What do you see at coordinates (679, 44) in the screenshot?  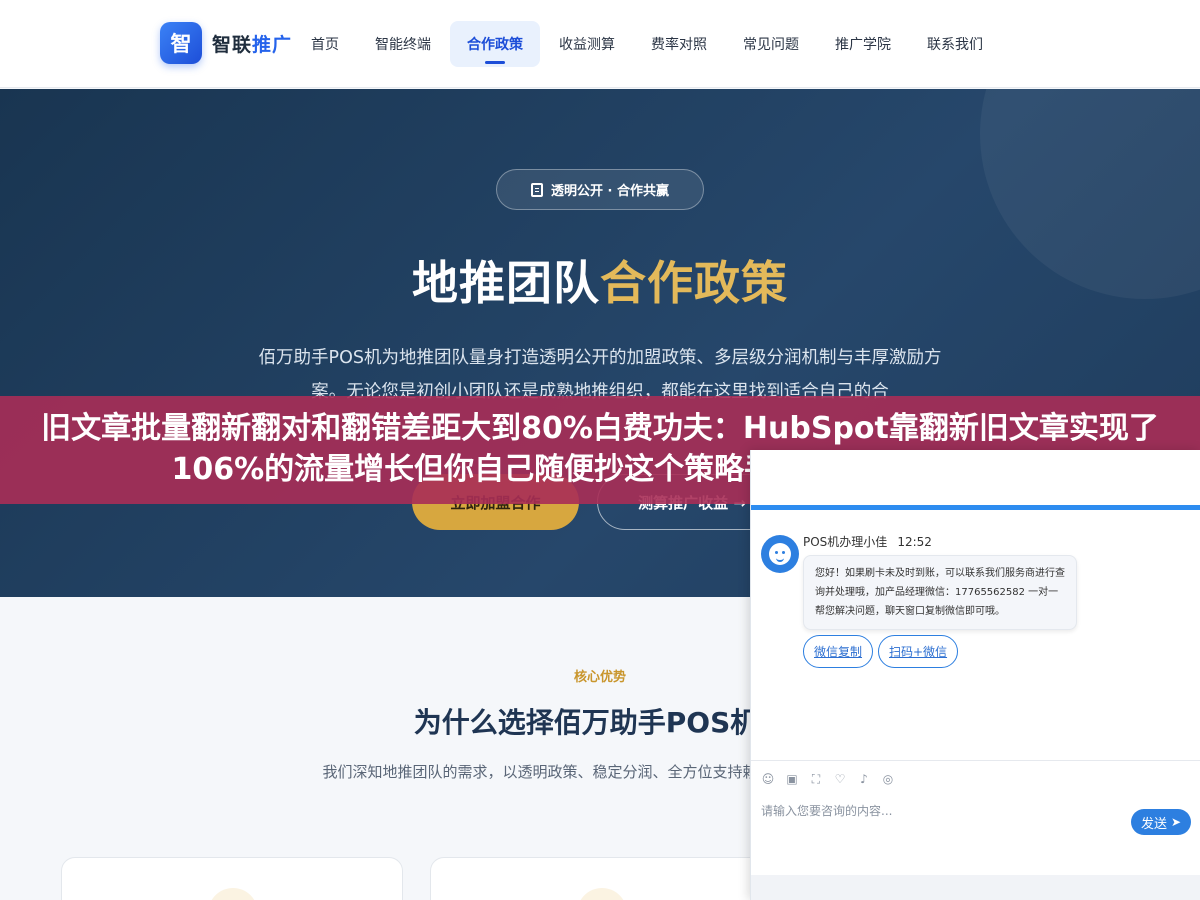 I see `nav-rates: 费率对照` at bounding box center [679, 44].